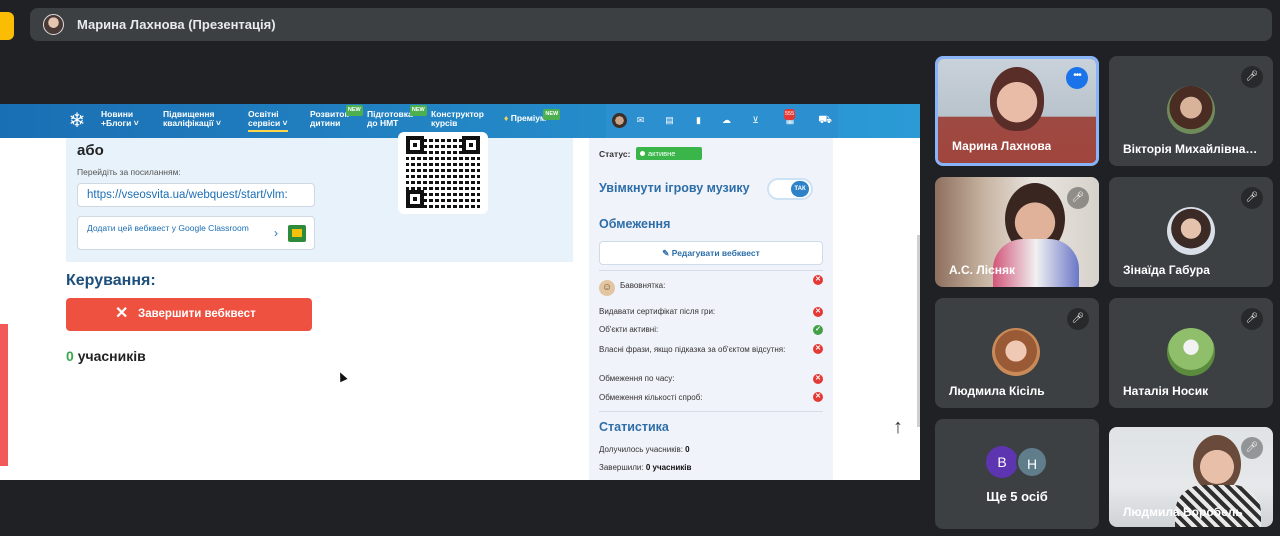 This screenshot has height=536, width=1280. Describe the element at coordinates (111, 280) in the screenshot. I see `management-title: Керування:` at that location.